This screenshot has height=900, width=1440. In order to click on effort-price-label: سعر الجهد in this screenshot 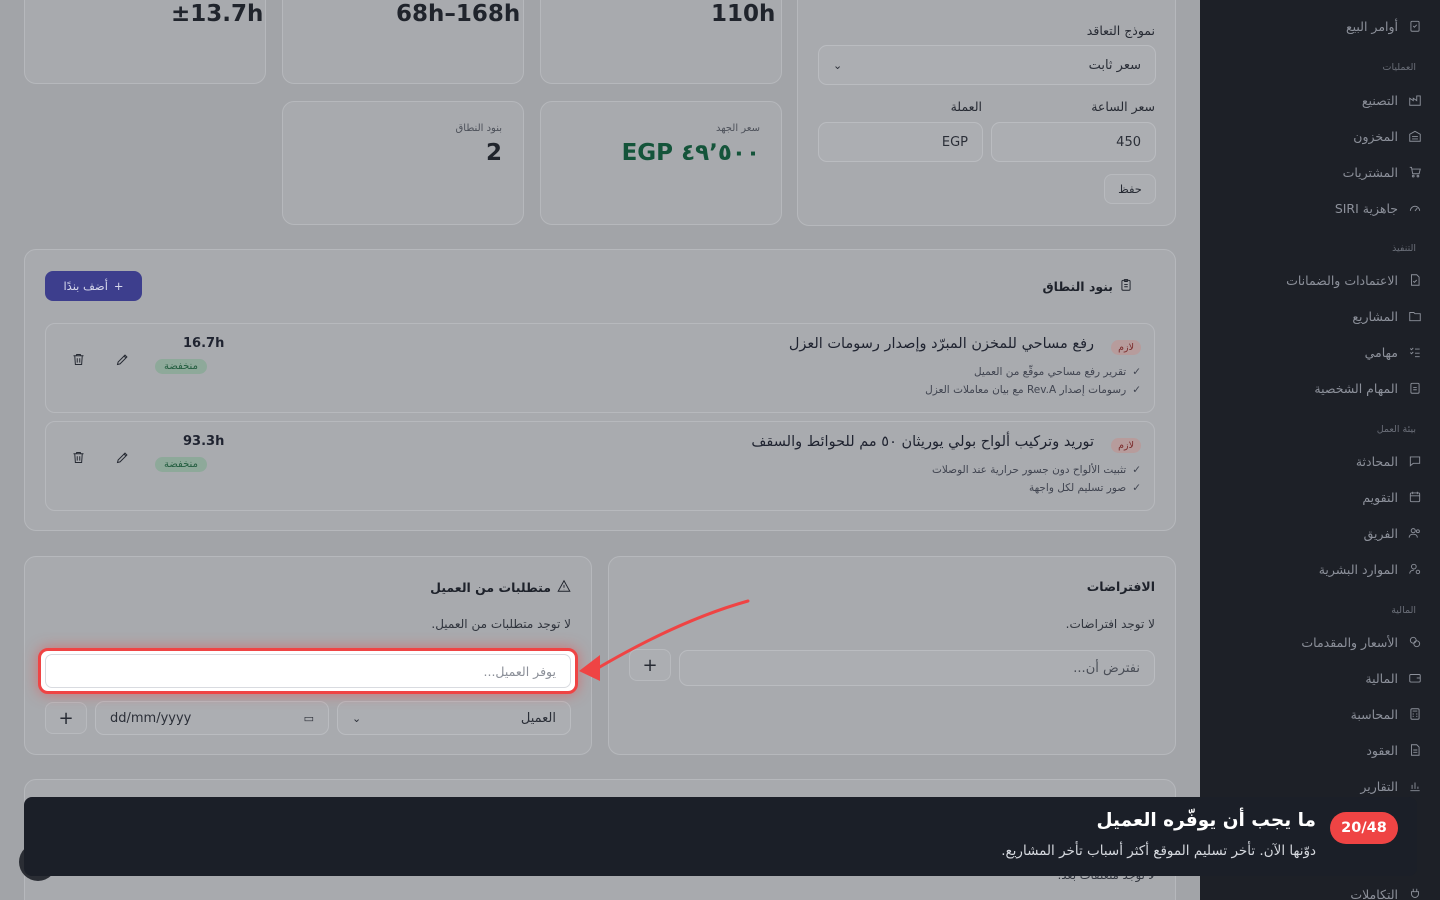, I will do `click(737, 128)`.